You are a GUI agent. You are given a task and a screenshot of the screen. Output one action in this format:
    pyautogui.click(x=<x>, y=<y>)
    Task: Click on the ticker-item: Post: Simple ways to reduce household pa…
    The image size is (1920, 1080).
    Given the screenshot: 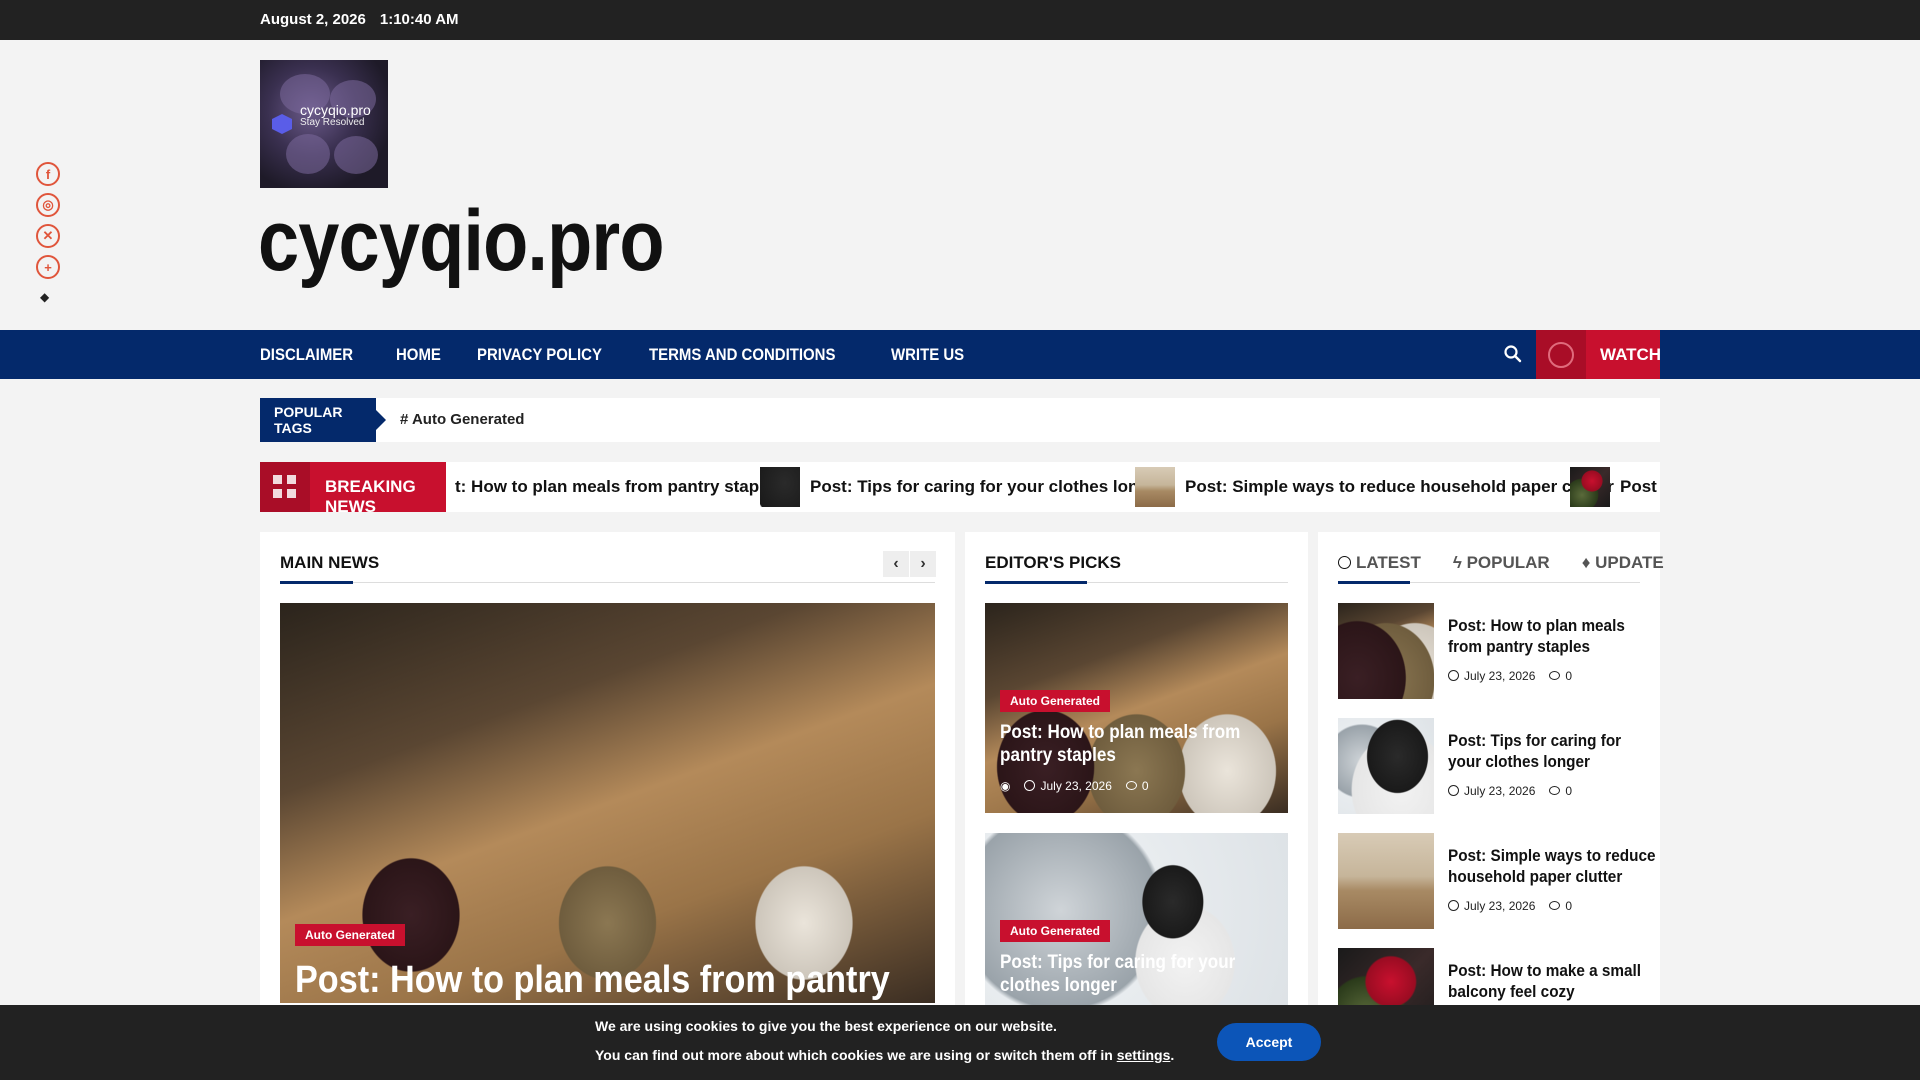 What is the action you would take?
    pyautogui.click(x=1374, y=487)
    